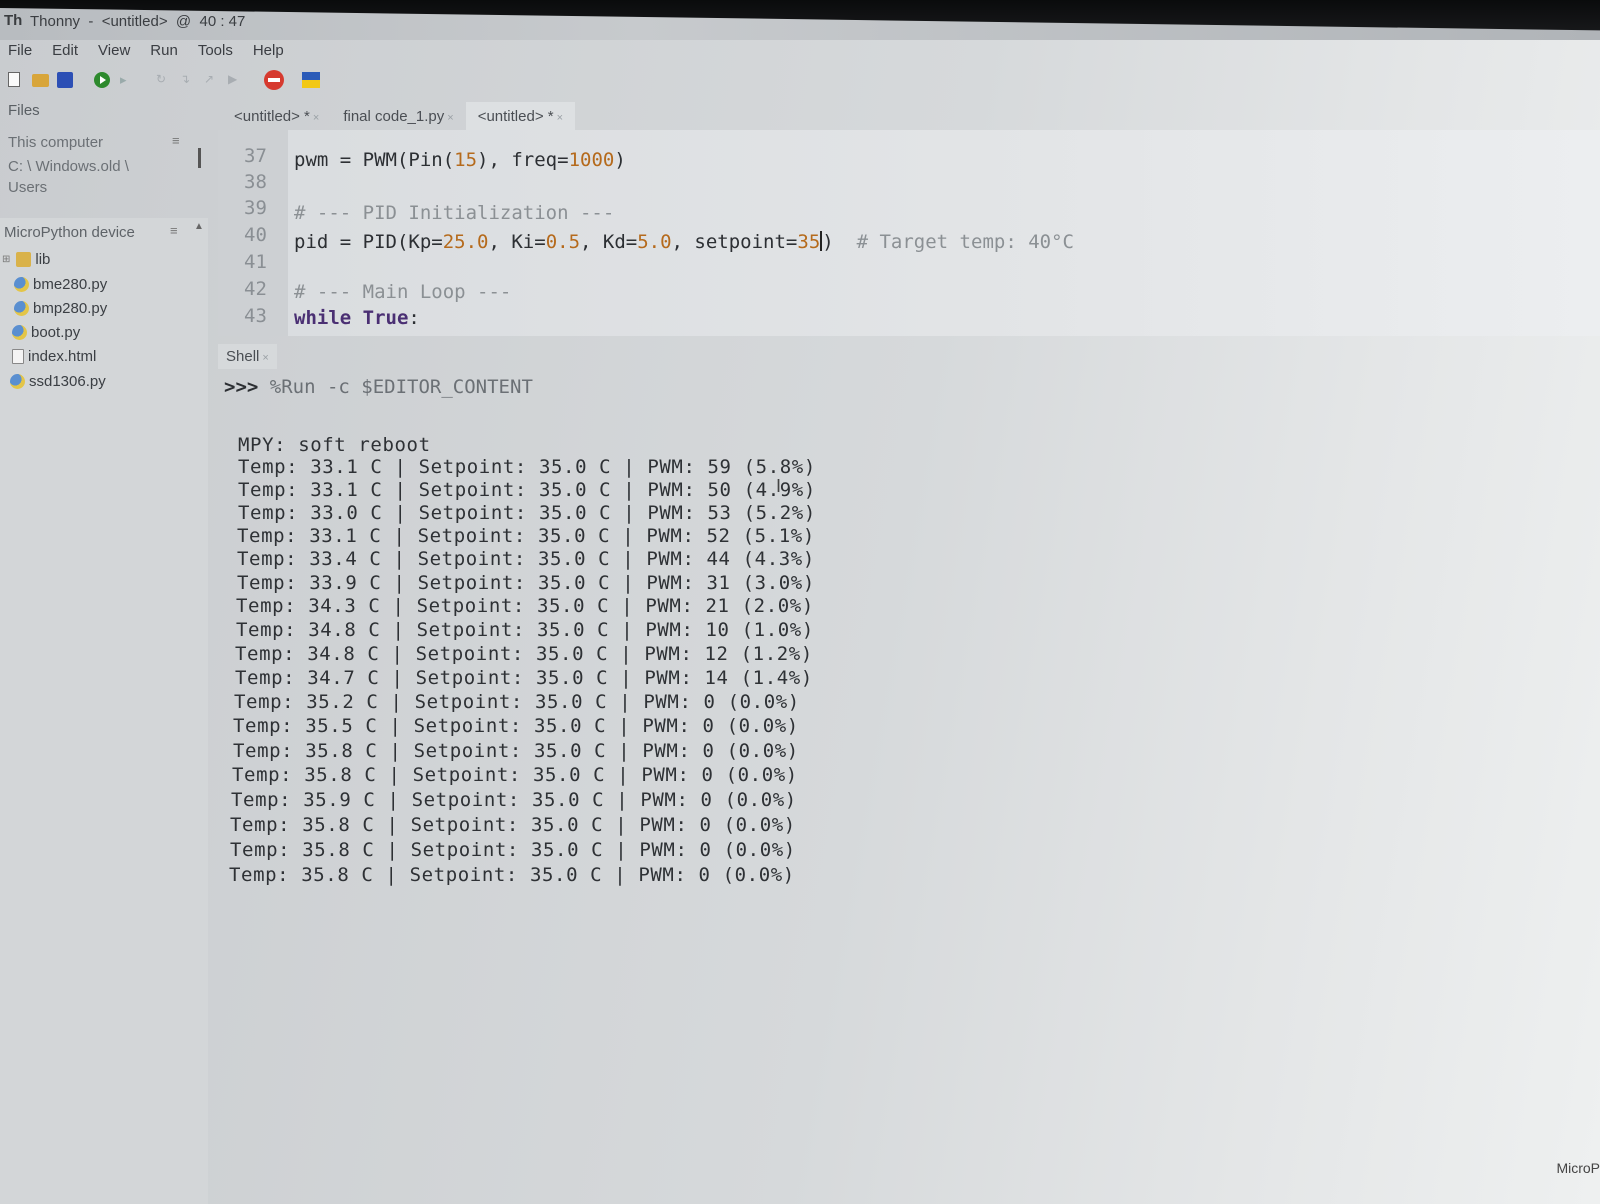  What do you see at coordinates (334, 445) in the screenshot?
I see `shell-boot-message: MPY: soft reboot` at bounding box center [334, 445].